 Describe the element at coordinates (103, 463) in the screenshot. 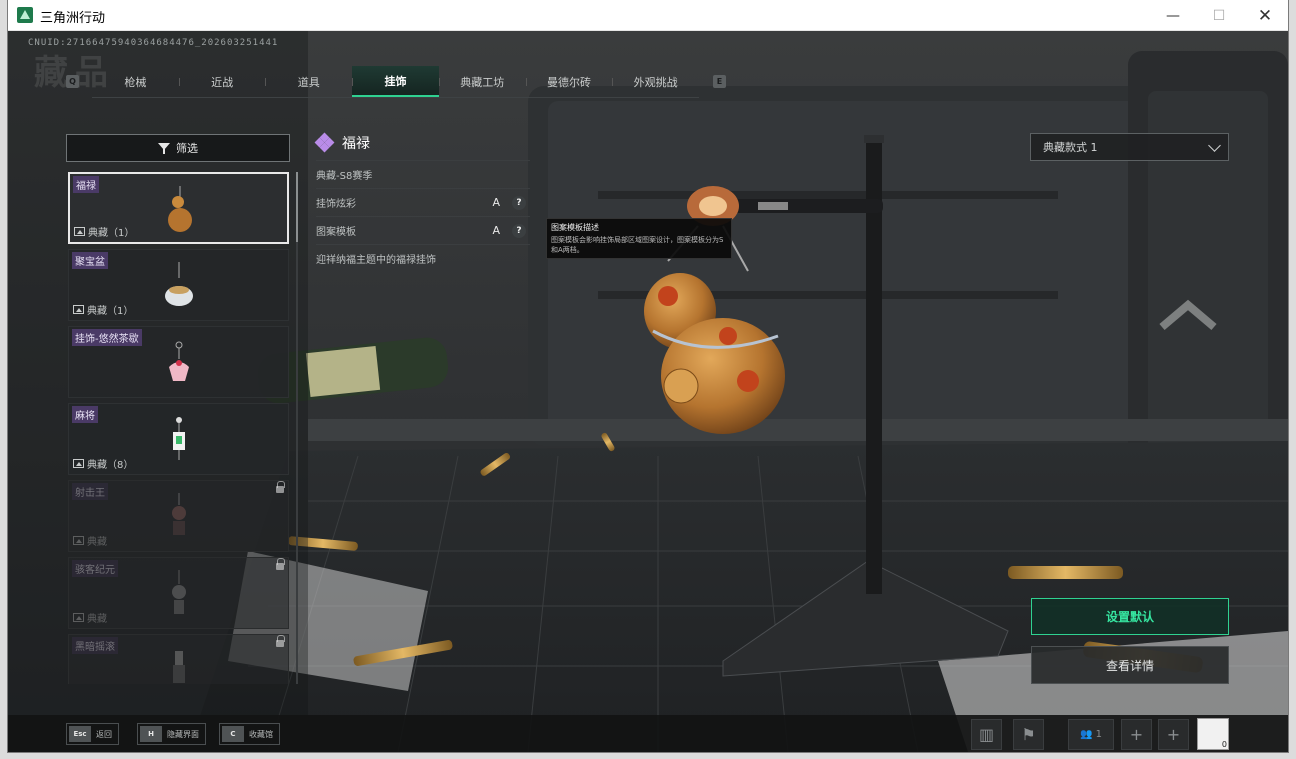

I see `item-collection: 典藏（8）` at that location.